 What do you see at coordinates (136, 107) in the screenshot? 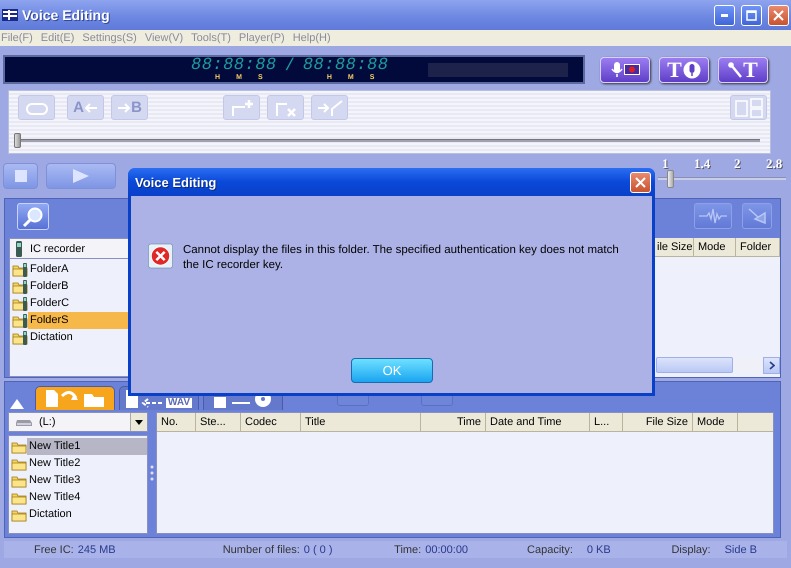
I see `letter-glyph: B` at bounding box center [136, 107].